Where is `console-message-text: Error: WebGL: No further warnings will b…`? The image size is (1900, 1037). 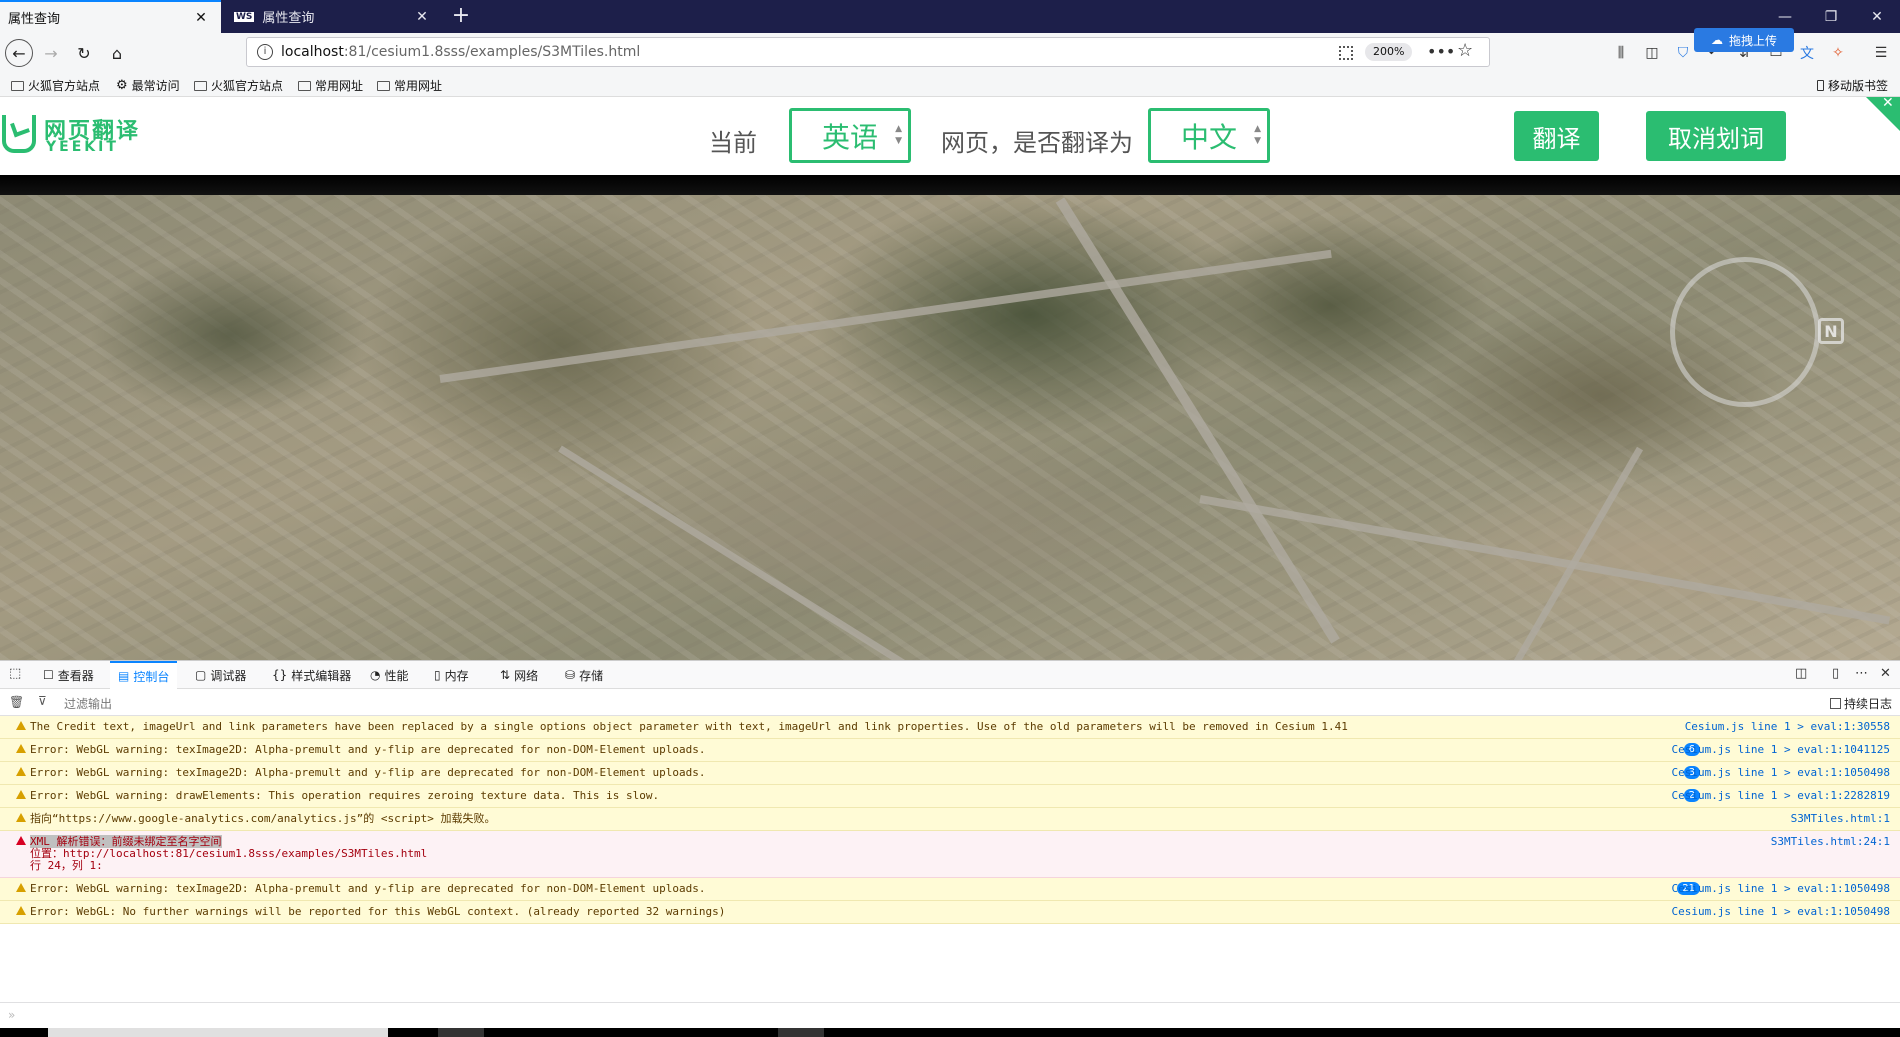
console-message-text: Error: WebGL: No further warnings will b… is located at coordinates (378, 911).